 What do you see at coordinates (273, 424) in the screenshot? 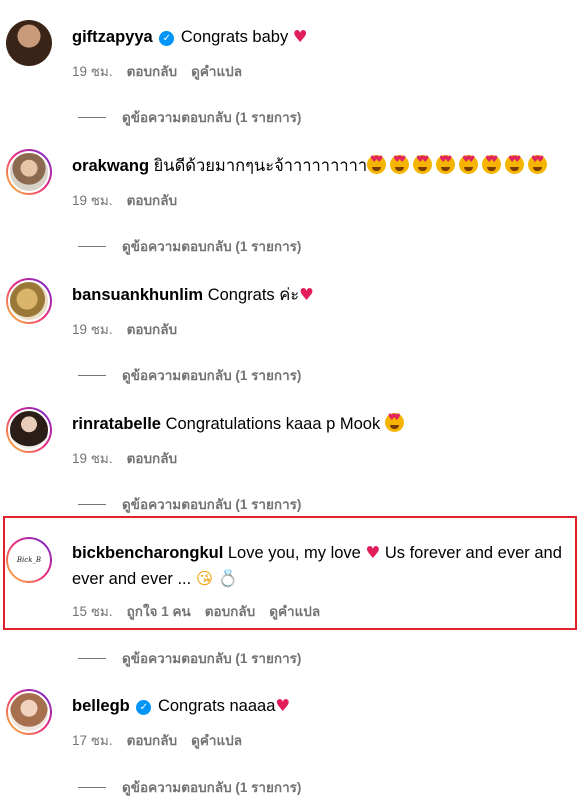
I see `comment-text: Congratulations kaaa p Mook` at bounding box center [273, 424].